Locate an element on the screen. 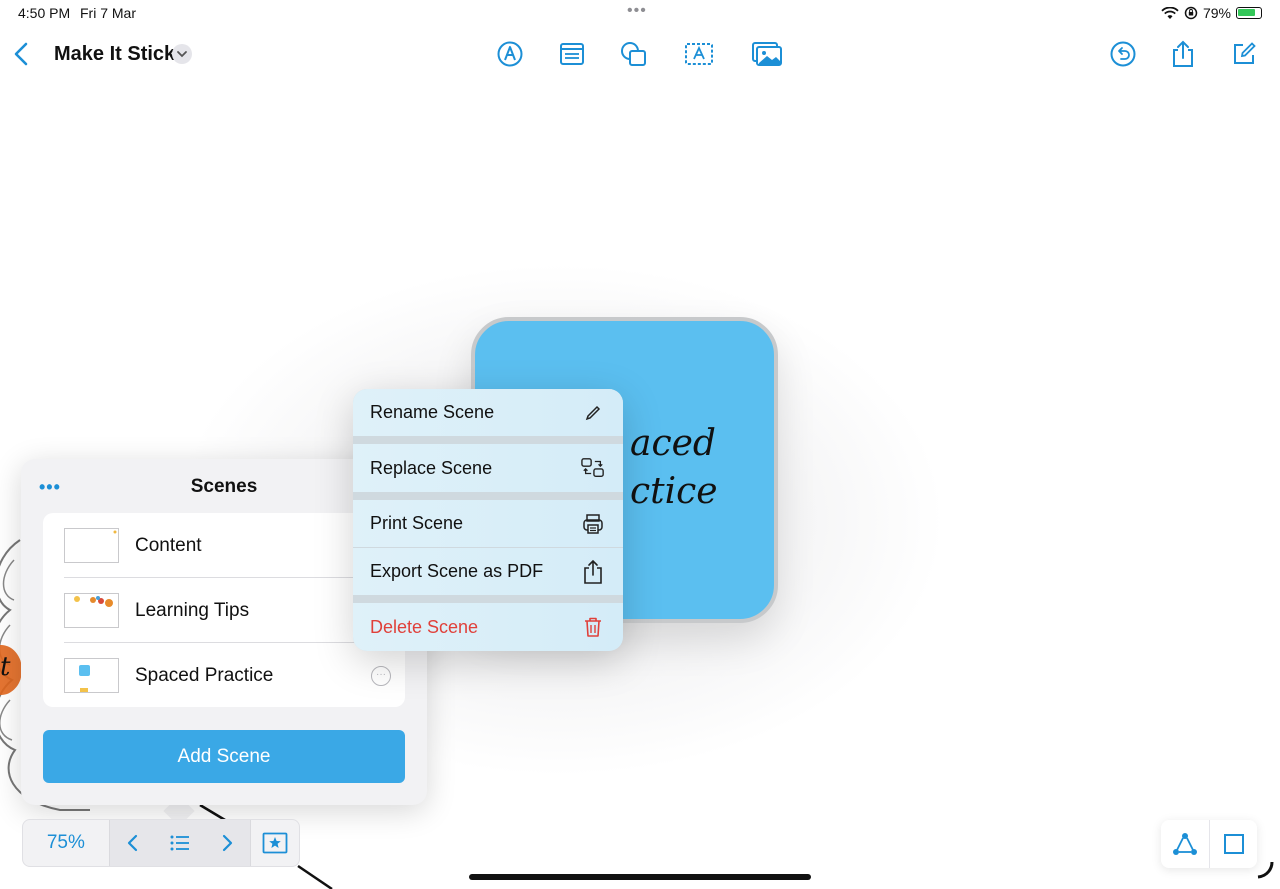  printer-icon is located at coordinates (593, 524).